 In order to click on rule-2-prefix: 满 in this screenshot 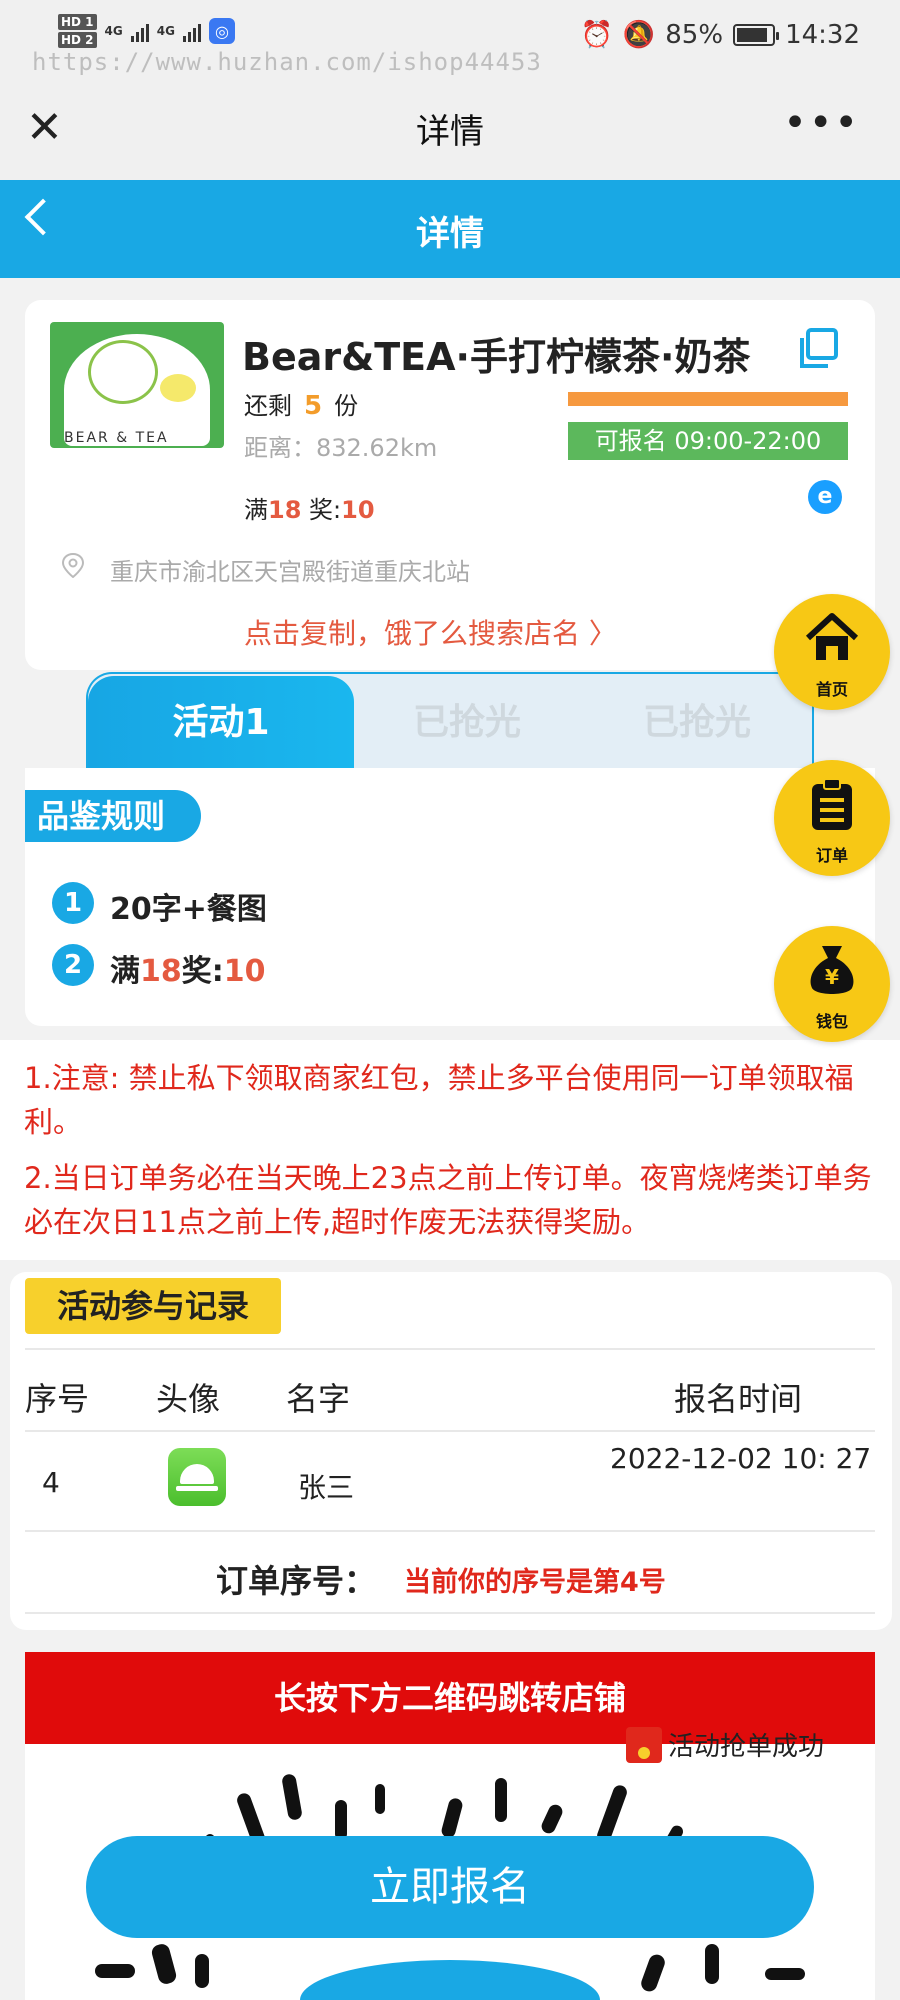, I will do `click(125, 971)`.